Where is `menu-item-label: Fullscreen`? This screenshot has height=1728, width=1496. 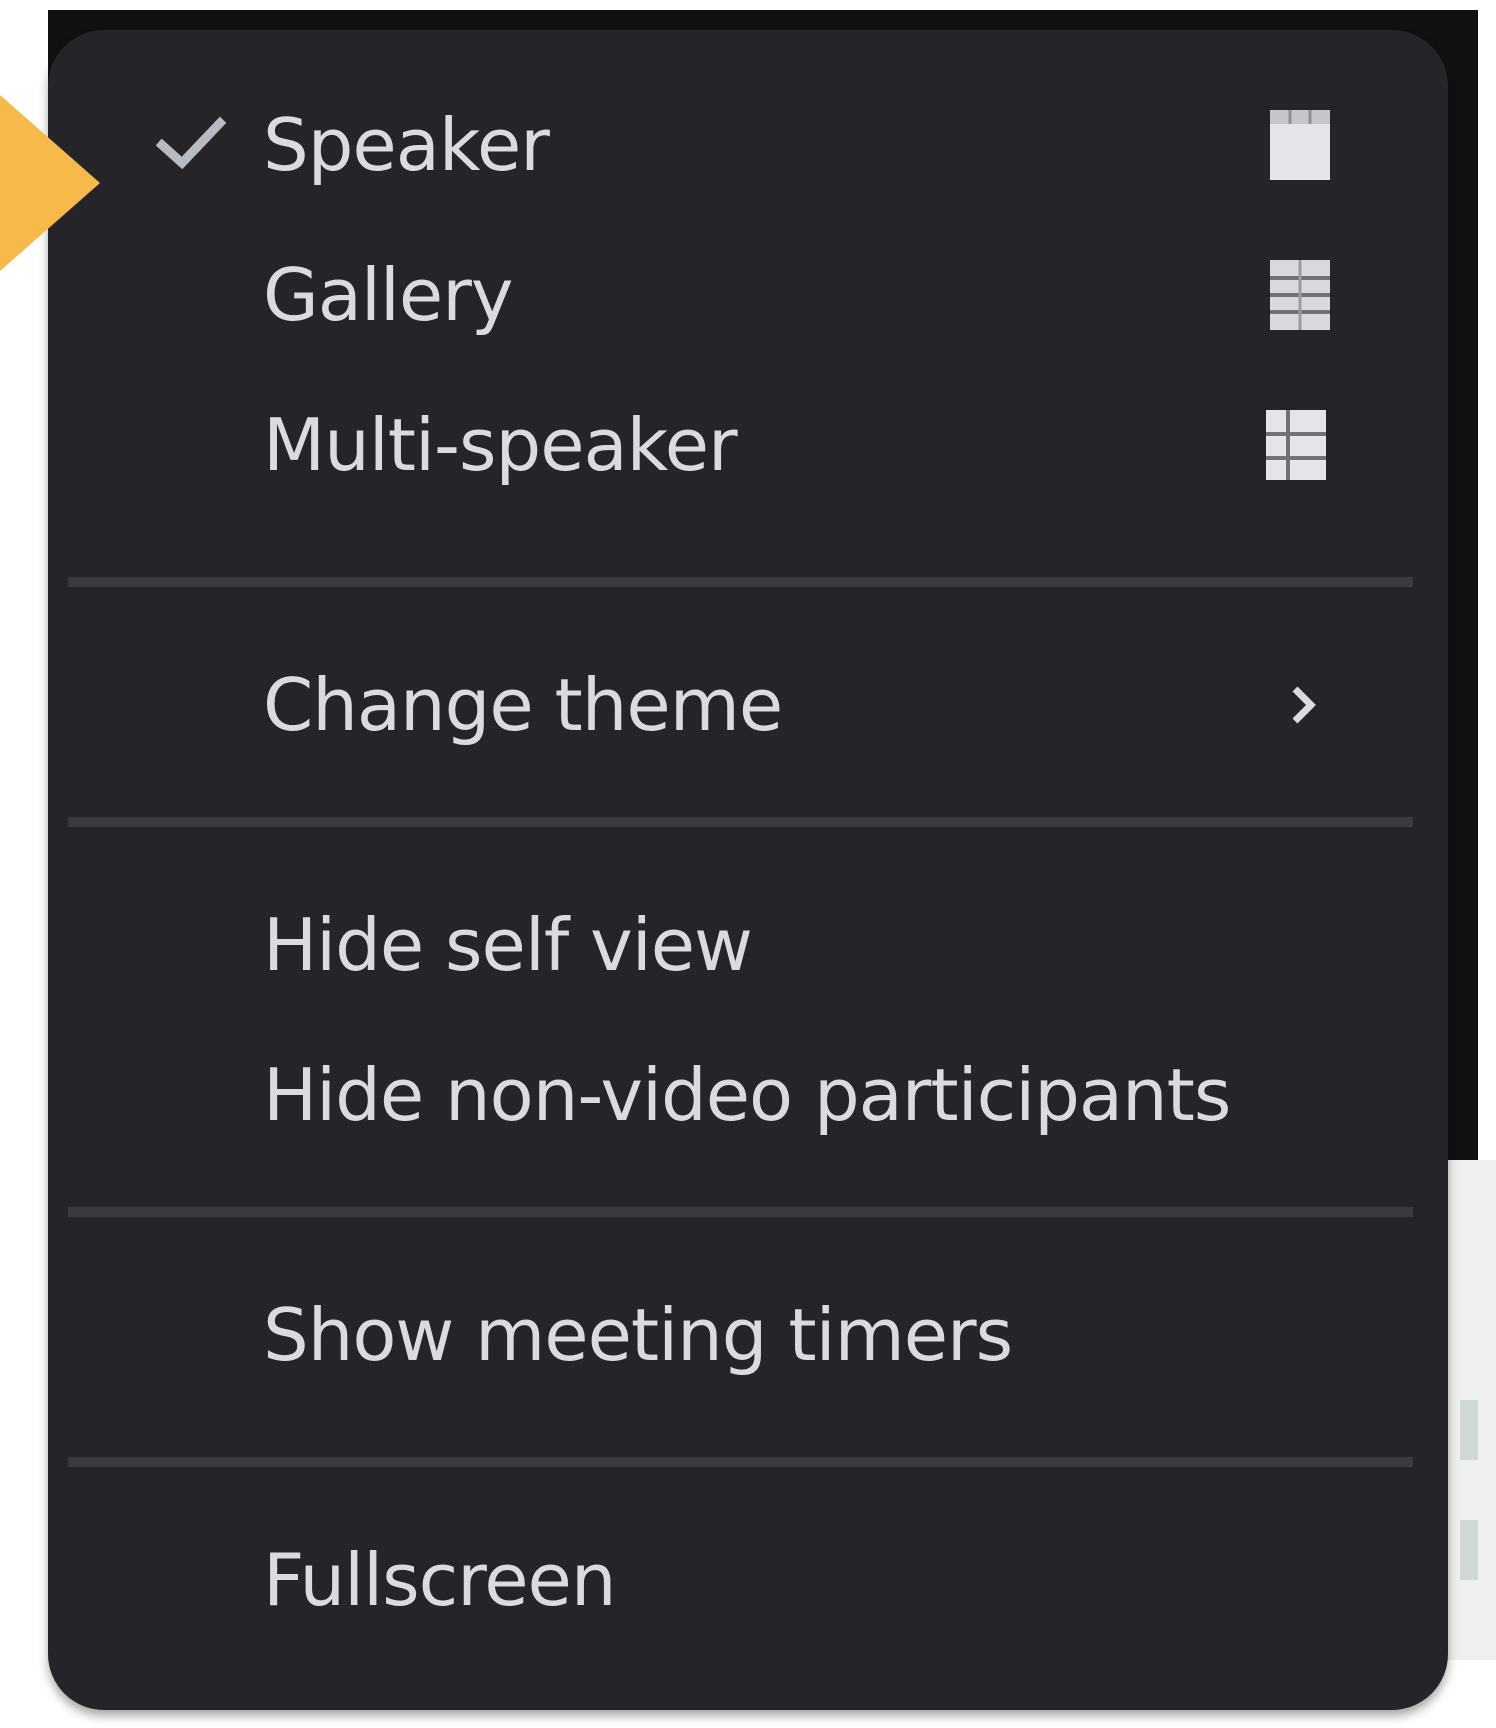 menu-item-label: Fullscreen is located at coordinates (439, 1580).